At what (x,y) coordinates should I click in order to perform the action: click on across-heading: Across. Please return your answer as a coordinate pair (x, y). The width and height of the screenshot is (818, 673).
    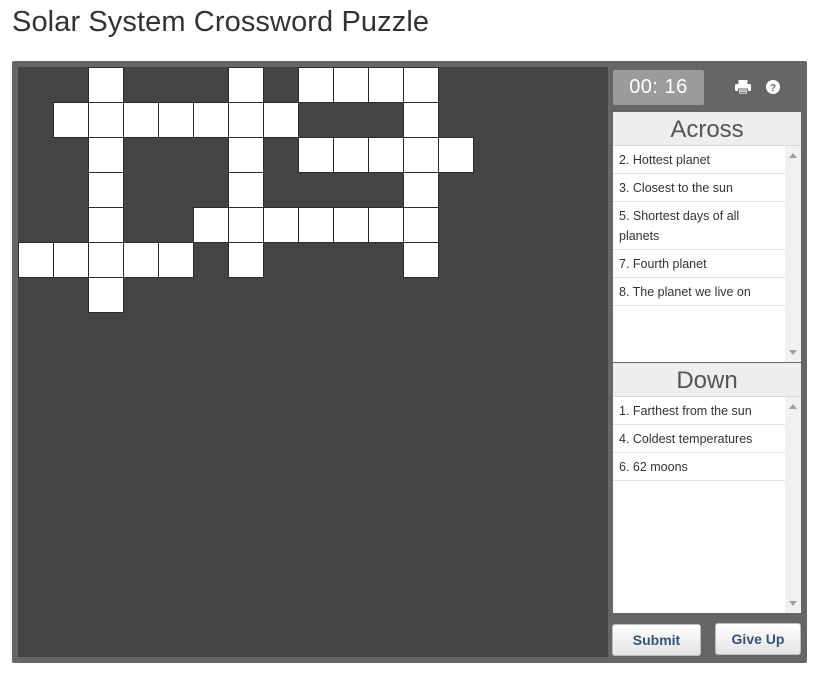
    Looking at the image, I should click on (707, 129).